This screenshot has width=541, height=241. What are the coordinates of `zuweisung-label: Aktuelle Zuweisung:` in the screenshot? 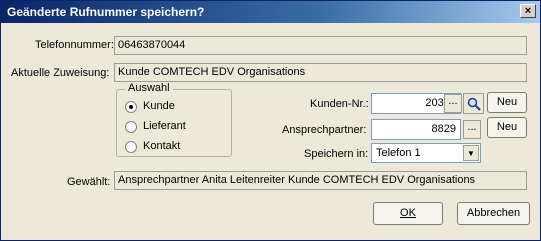 It's located at (60, 73).